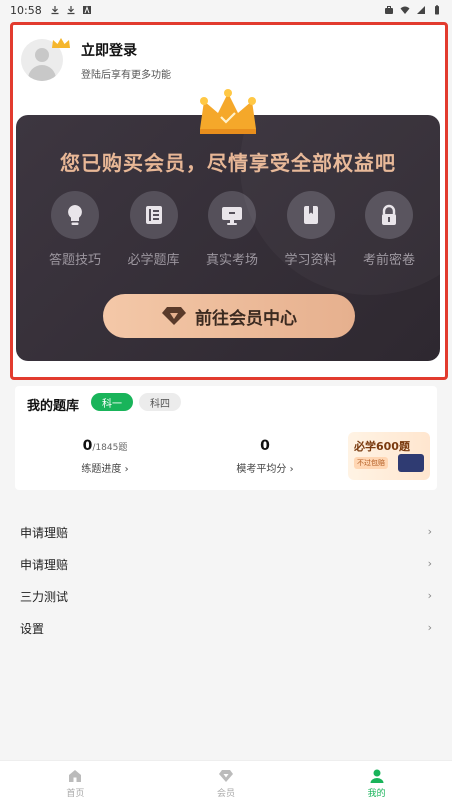 Image resolution: width=452 pixels, height=805 pixels. I want to click on nav-mine: 我的, so click(376, 783).